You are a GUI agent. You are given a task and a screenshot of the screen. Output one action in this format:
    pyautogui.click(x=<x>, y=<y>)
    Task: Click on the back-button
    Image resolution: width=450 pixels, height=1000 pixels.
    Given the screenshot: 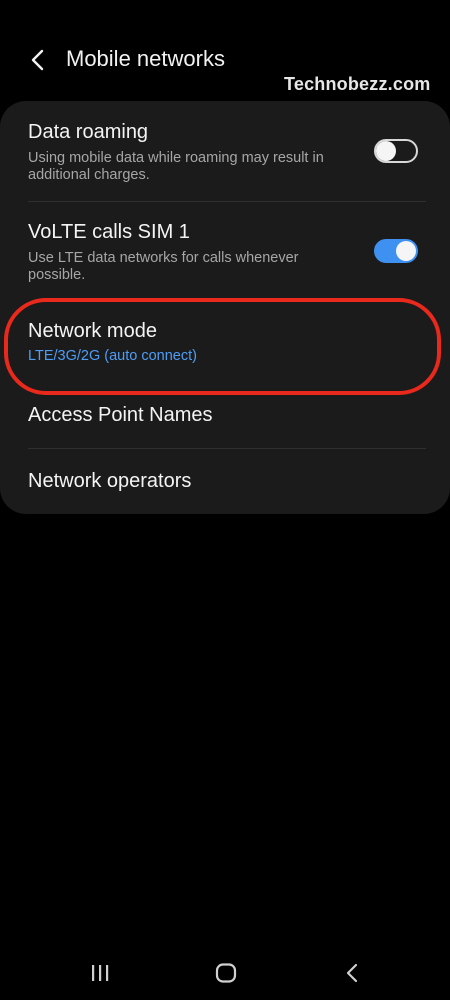 What is the action you would take?
    pyautogui.click(x=38, y=60)
    